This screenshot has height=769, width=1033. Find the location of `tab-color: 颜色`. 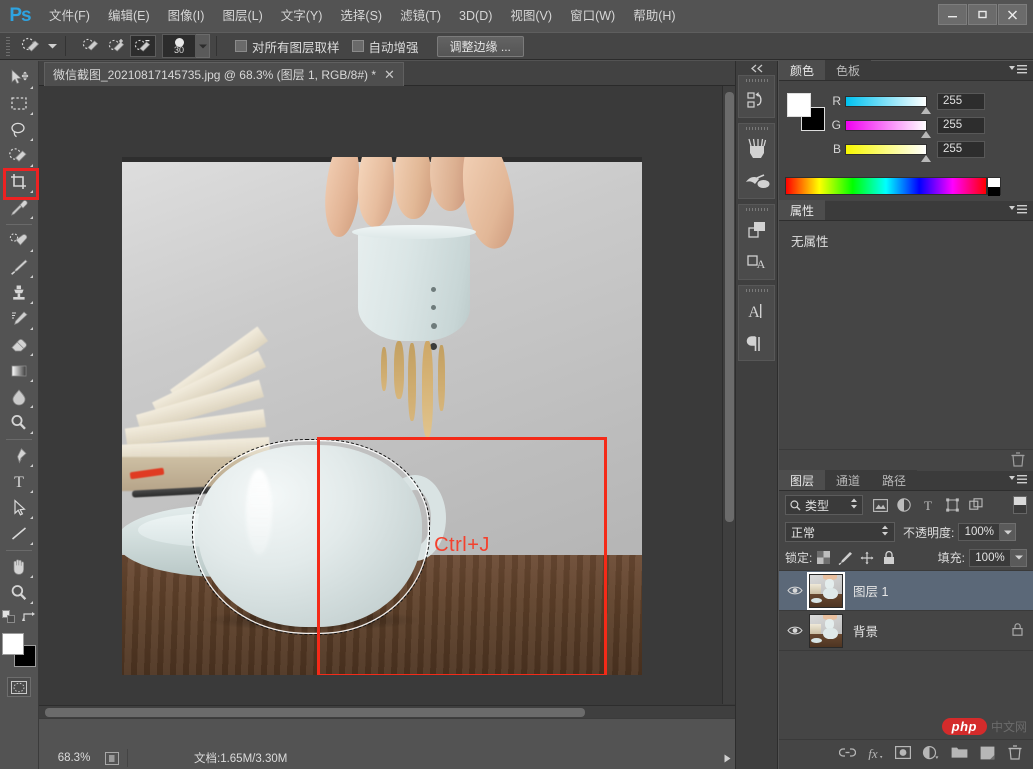

tab-color: 颜色 is located at coordinates (802, 70).